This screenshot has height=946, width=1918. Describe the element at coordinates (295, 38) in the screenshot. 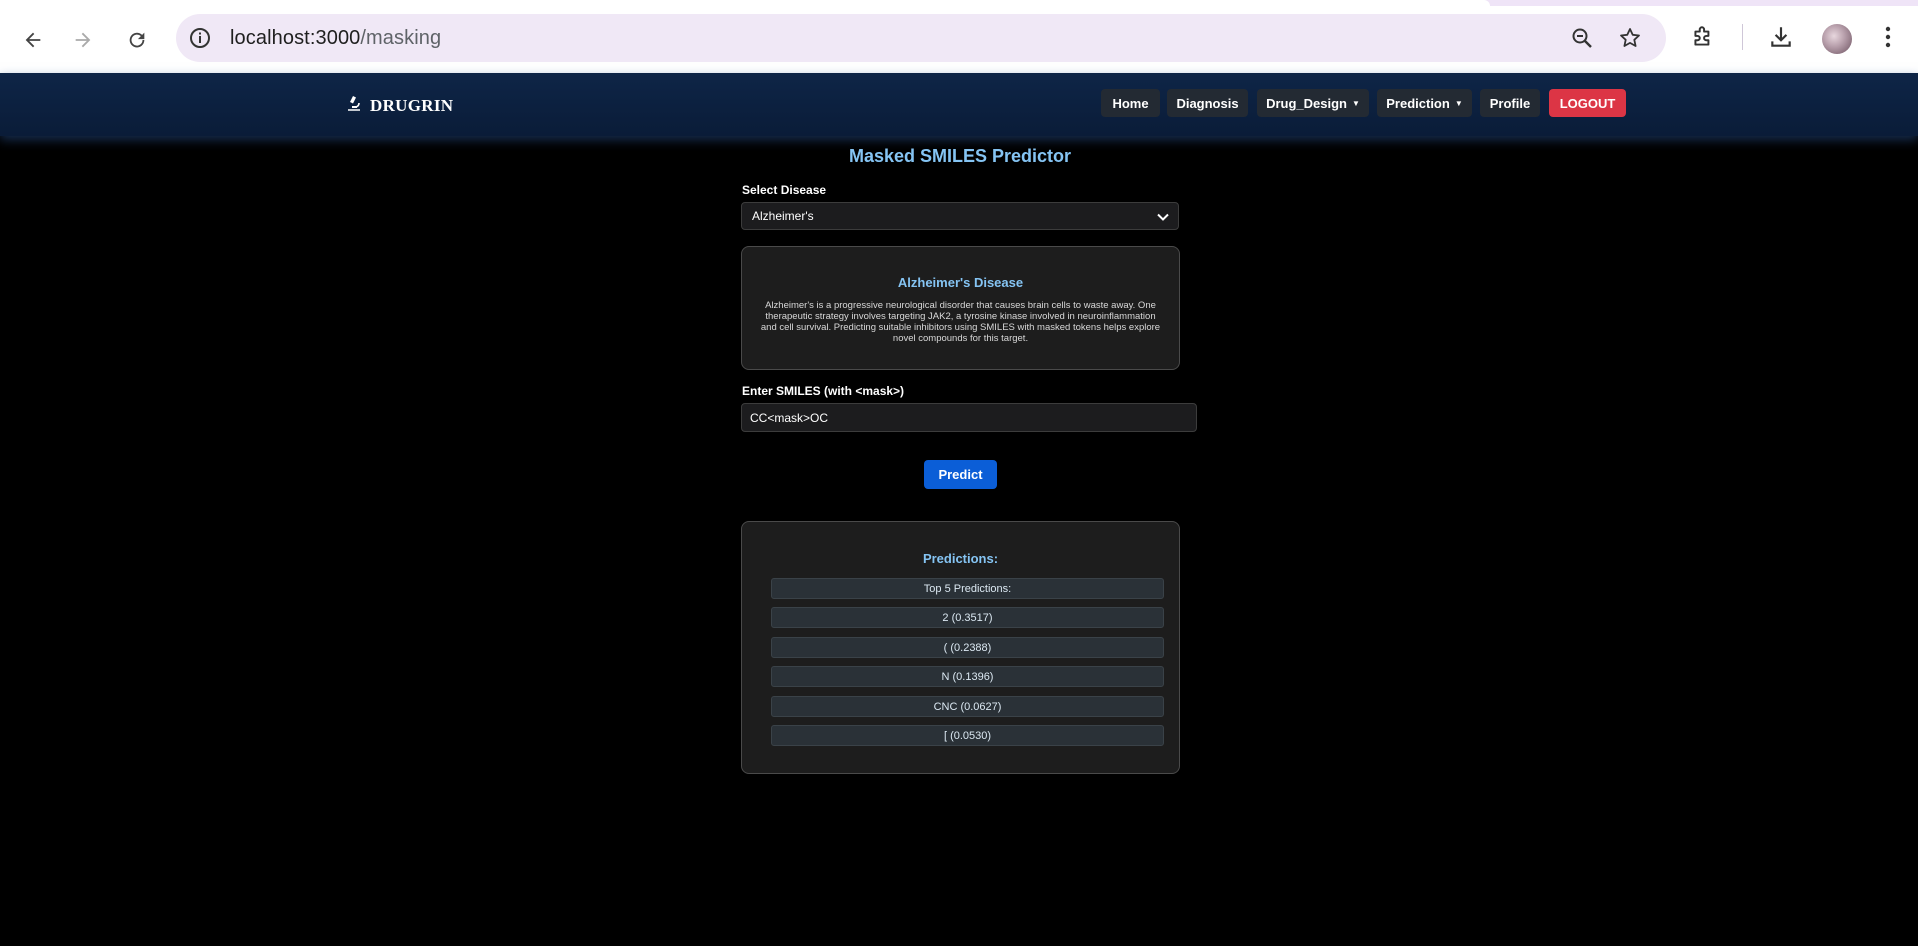

I see `url-host: localhost:3000` at that location.